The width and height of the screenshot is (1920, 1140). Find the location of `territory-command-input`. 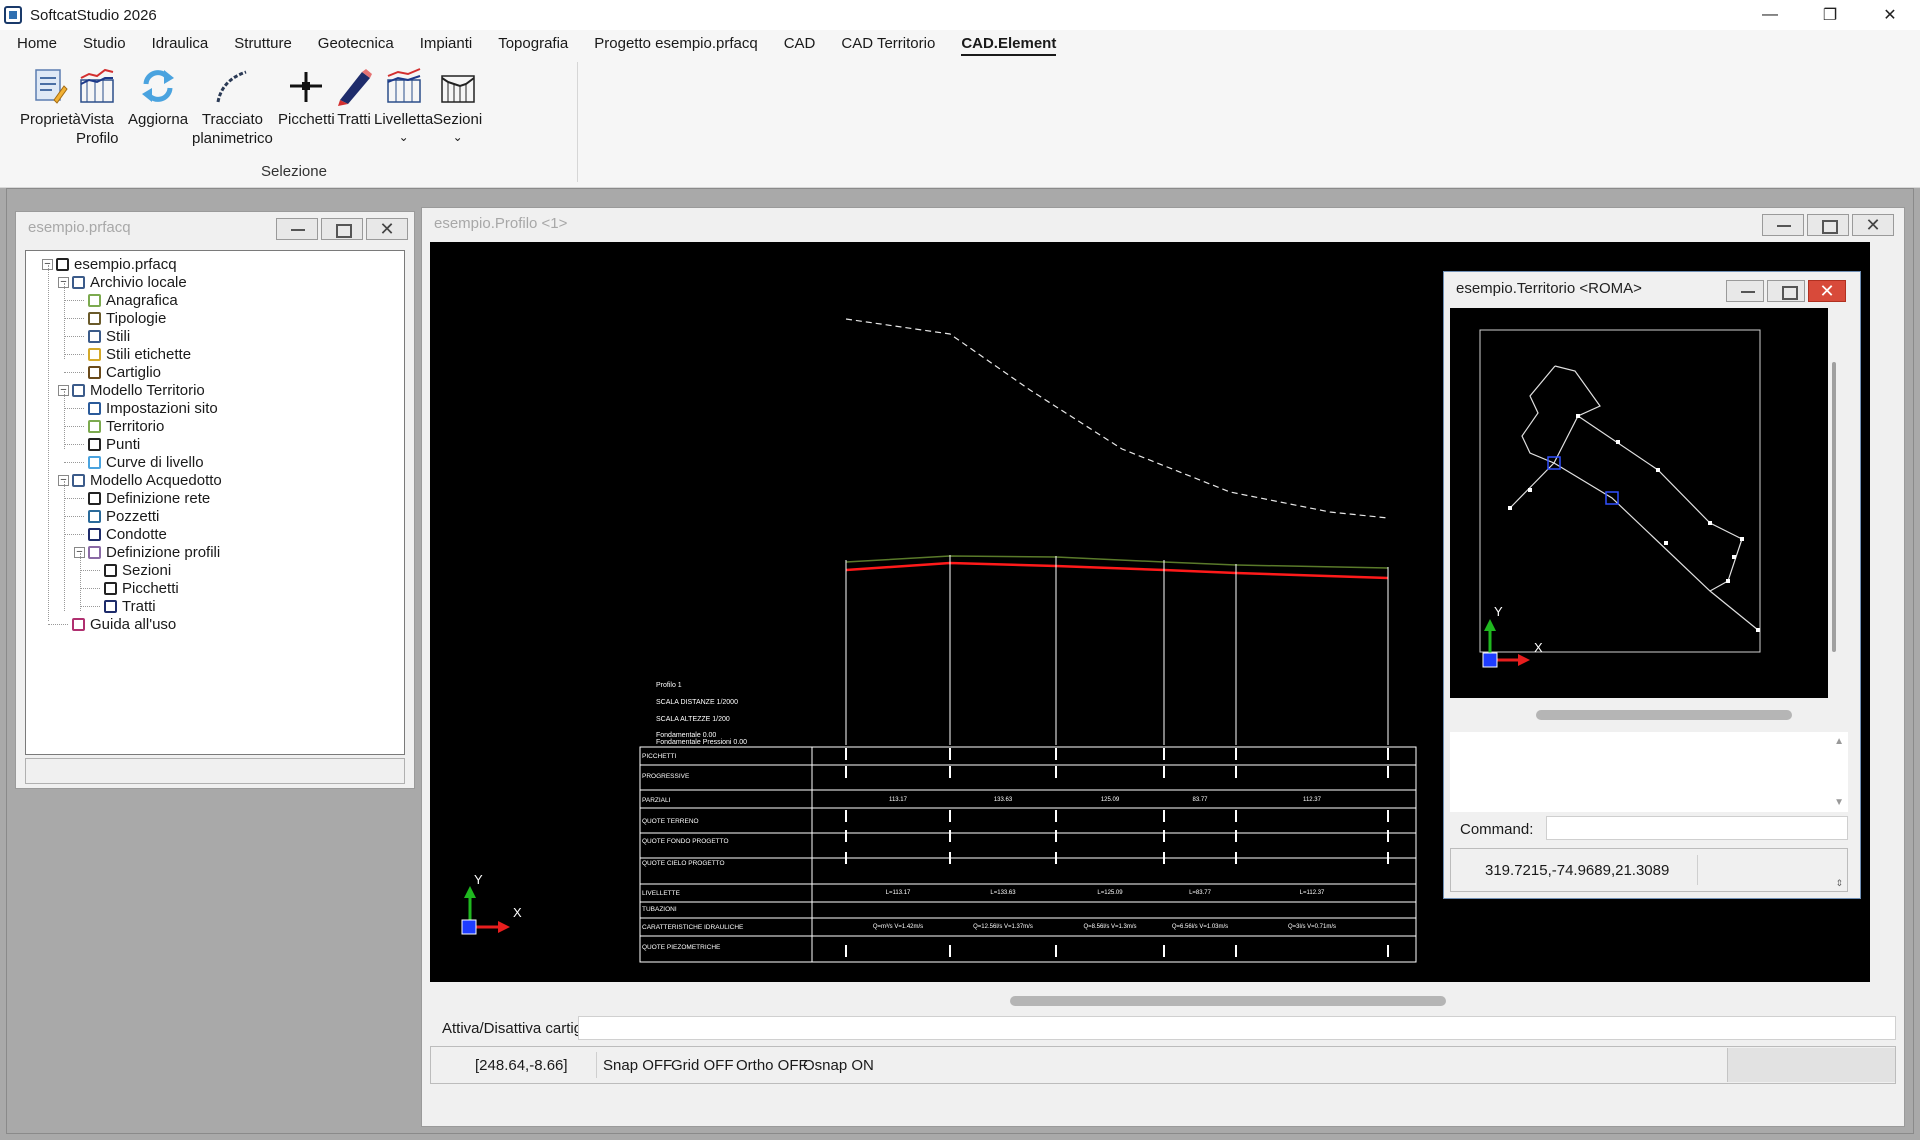

territory-command-input is located at coordinates (1697, 828).